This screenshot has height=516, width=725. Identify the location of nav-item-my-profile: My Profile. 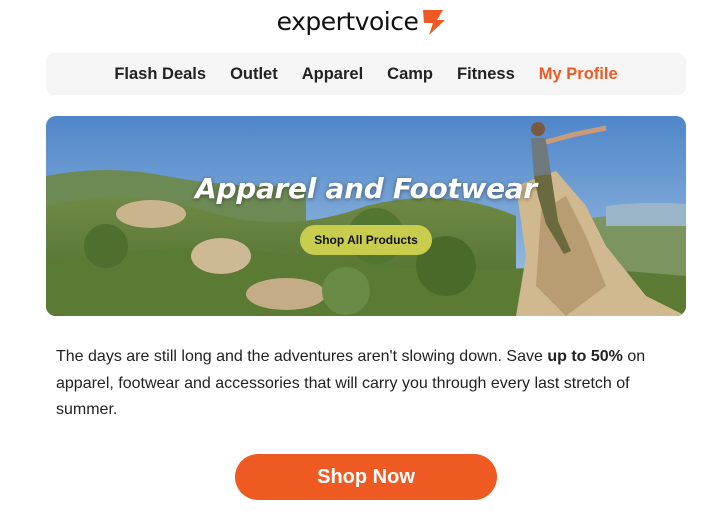
(578, 74).